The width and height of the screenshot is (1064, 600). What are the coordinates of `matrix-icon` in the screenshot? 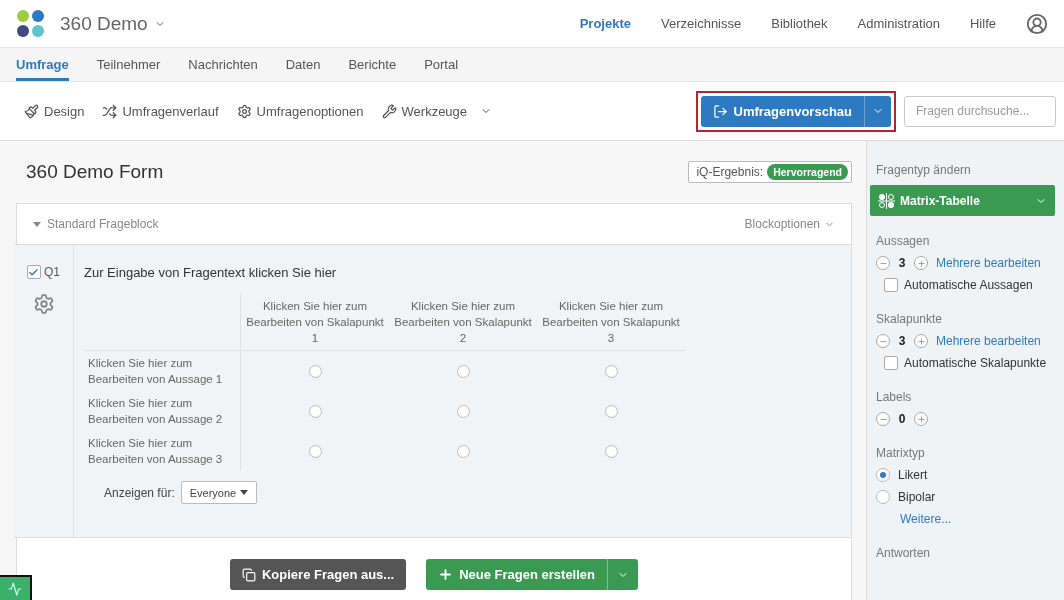 It's located at (887, 200).